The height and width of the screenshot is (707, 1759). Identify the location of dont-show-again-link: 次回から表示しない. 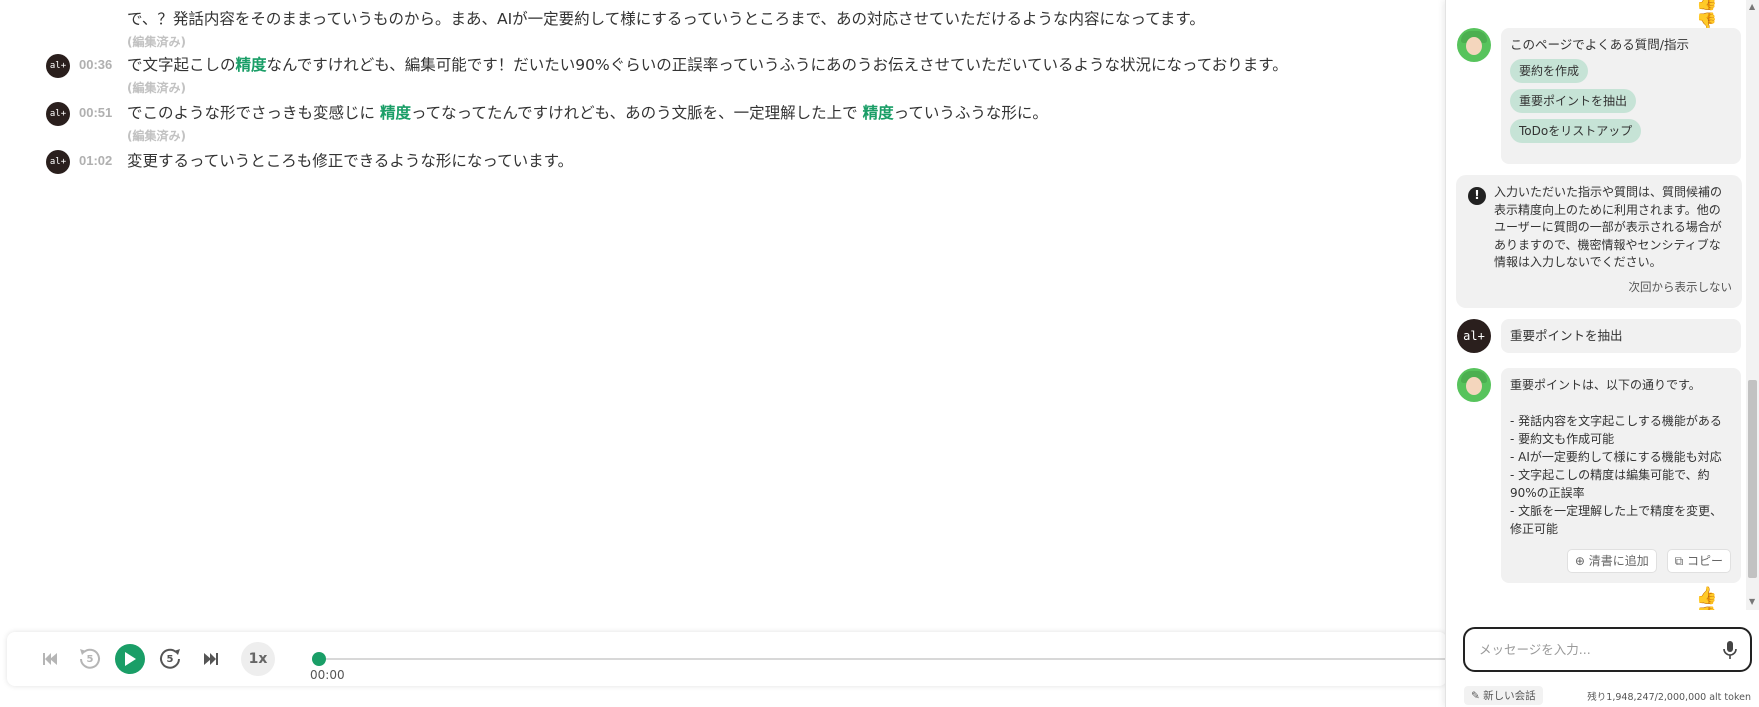
(1681, 288).